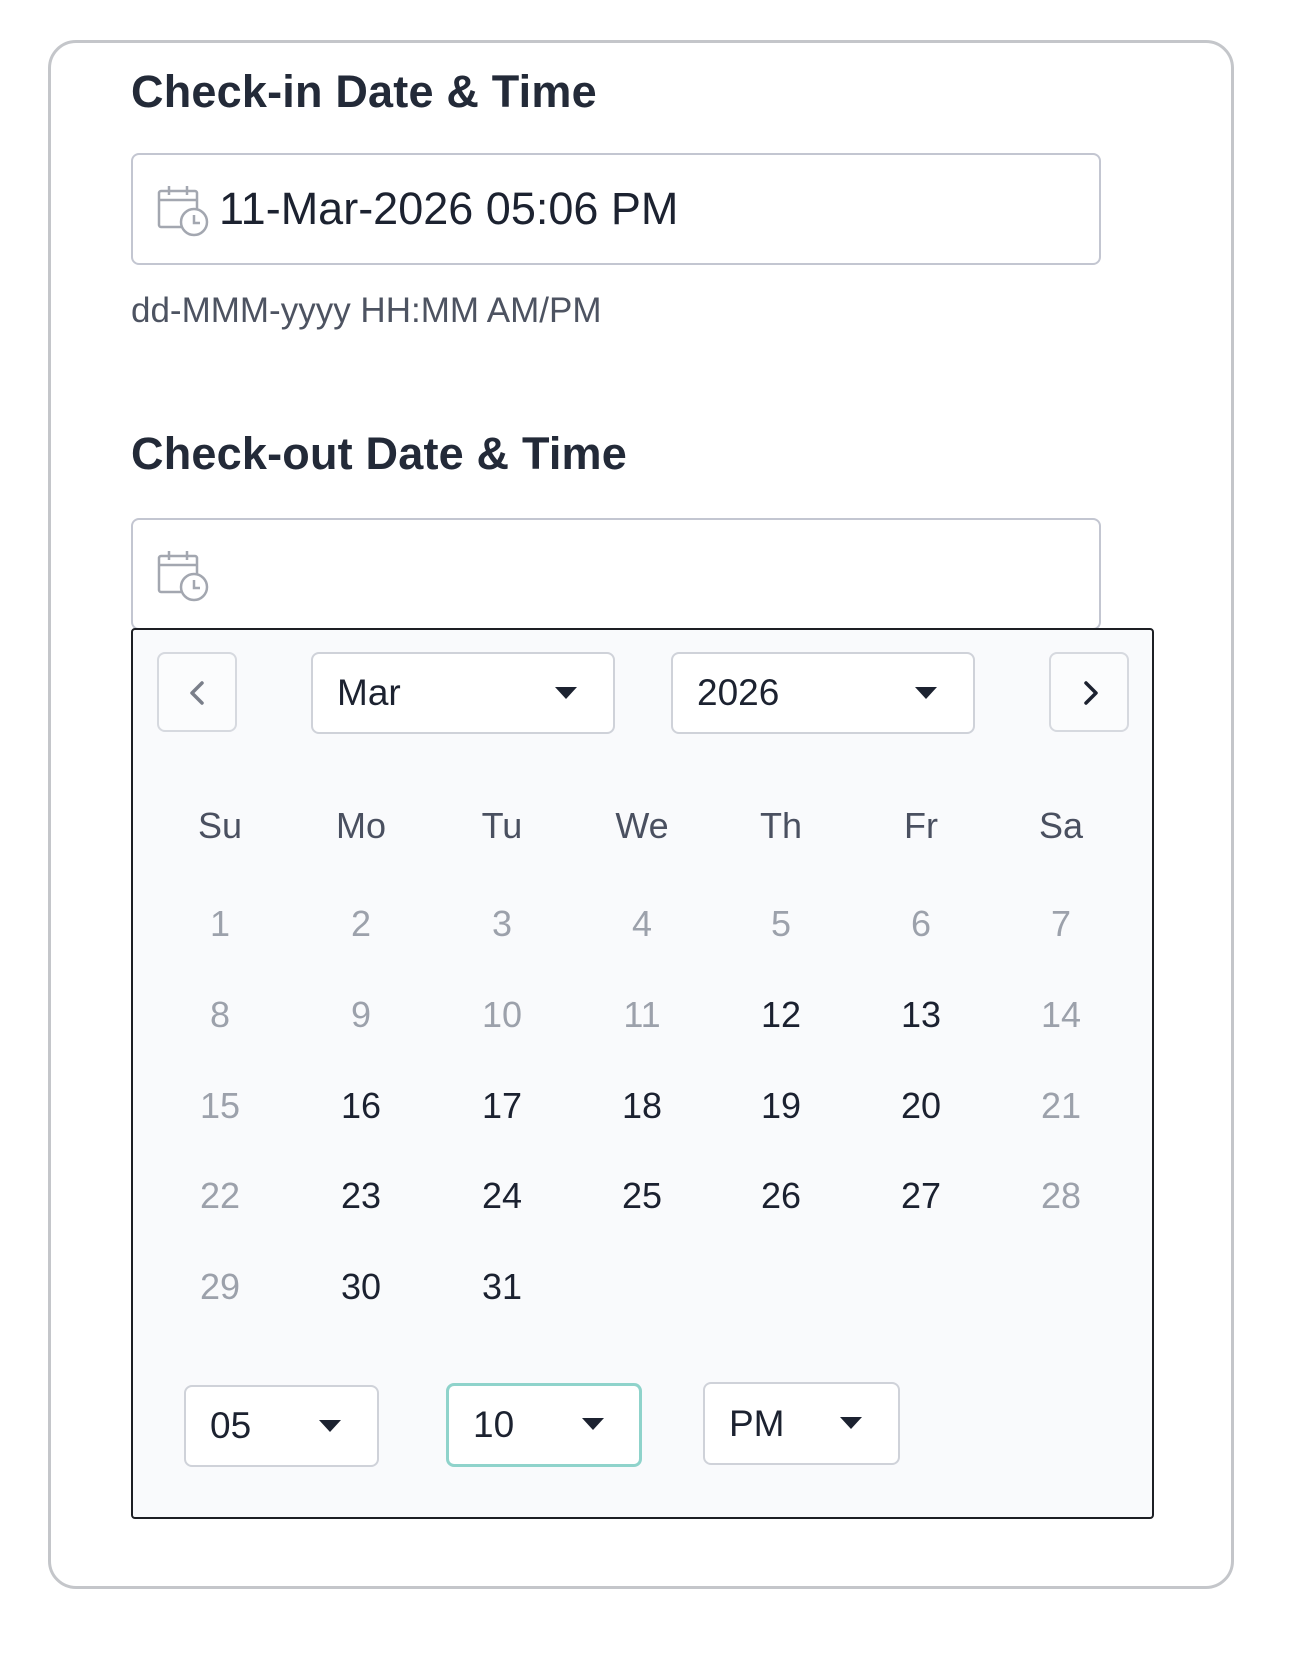  Describe the element at coordinates (921, 1106) in the screenshot. I see `calendar-day: 20` at that location.